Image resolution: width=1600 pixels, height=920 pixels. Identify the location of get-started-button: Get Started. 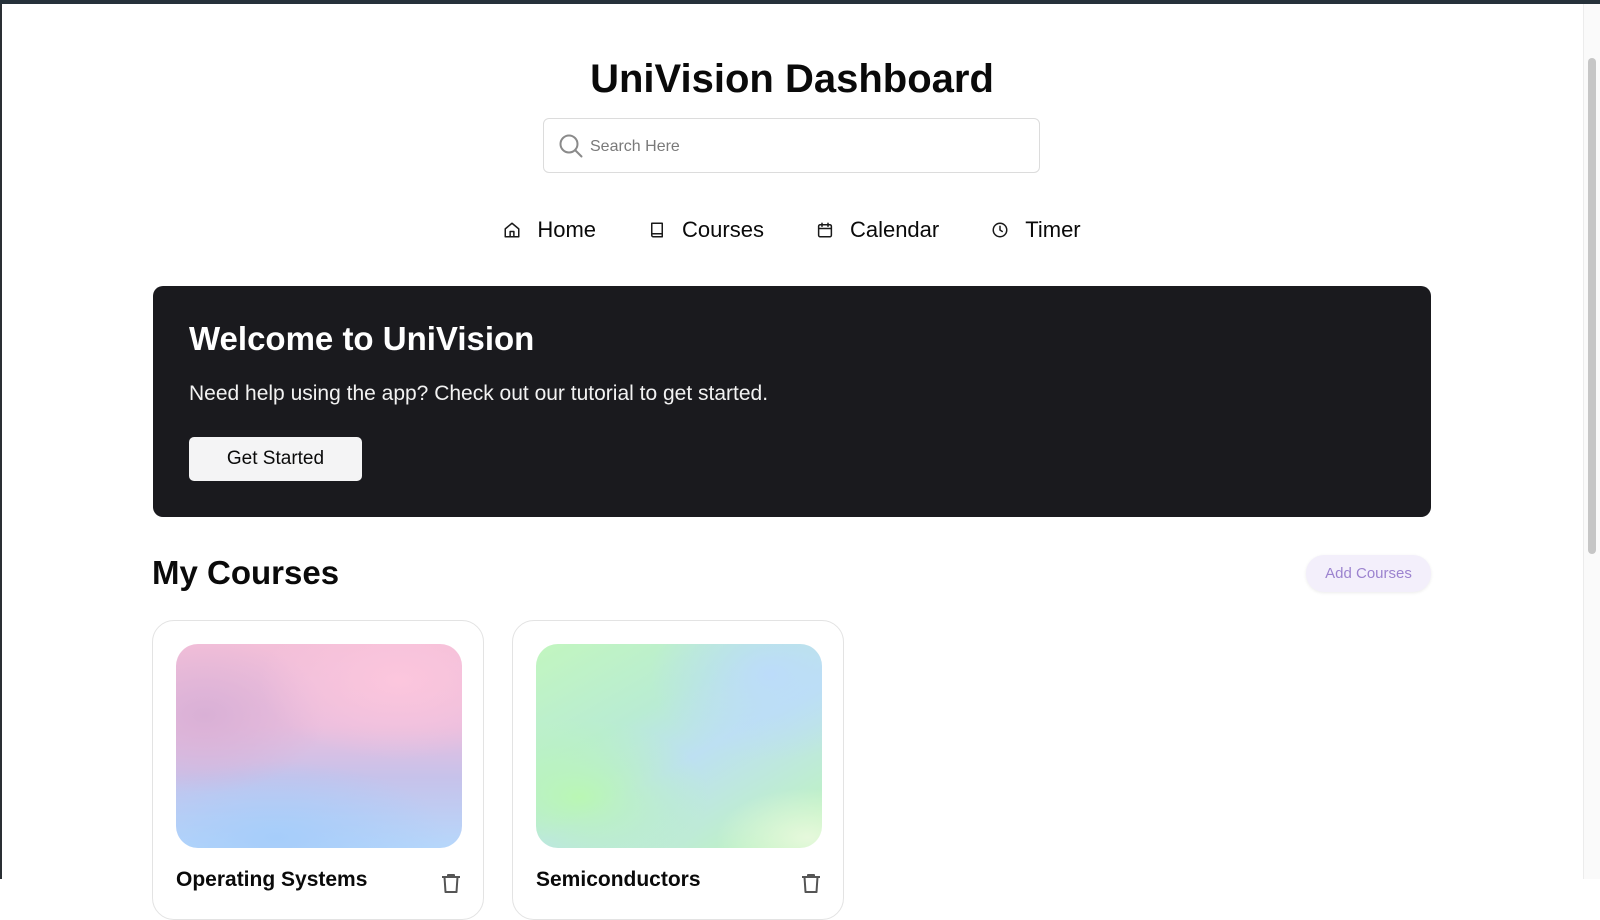
(275, 459).